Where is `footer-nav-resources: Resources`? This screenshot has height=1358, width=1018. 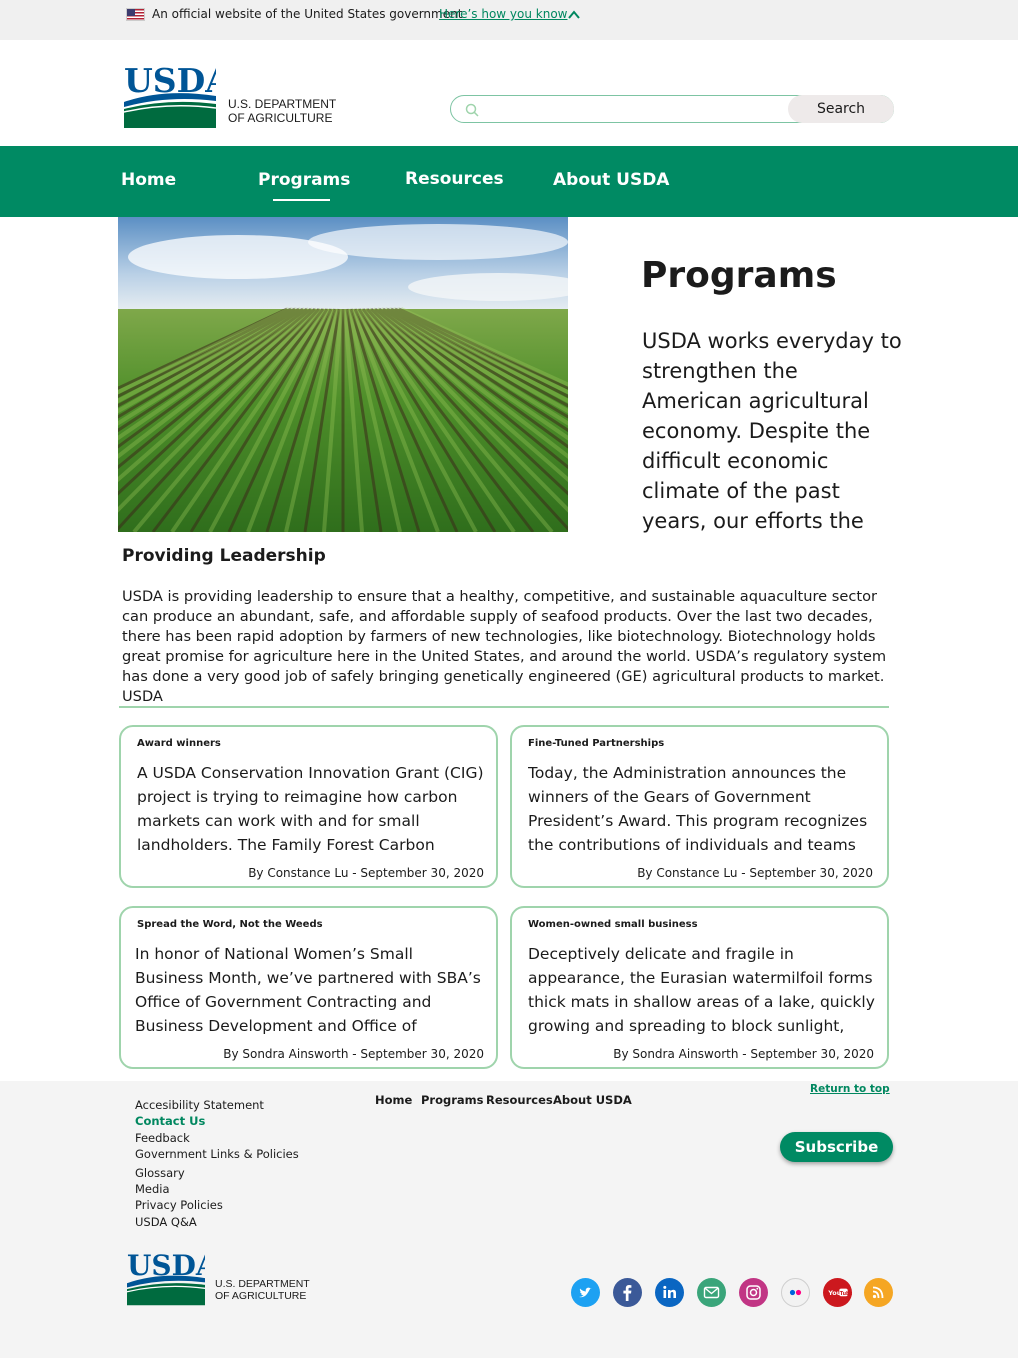 footer-nav-resources: Resources is located at coordinates (519, 1100).